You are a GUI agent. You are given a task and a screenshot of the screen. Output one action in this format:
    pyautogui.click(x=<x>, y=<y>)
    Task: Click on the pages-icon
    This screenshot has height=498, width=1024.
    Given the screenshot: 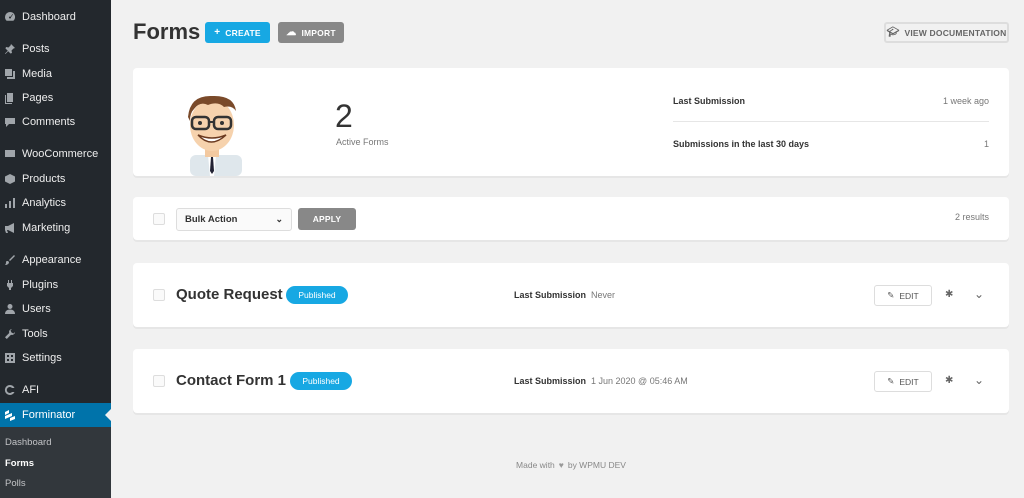 What is the action you would take?
    pyautogui.click(x=10, y=98)
    